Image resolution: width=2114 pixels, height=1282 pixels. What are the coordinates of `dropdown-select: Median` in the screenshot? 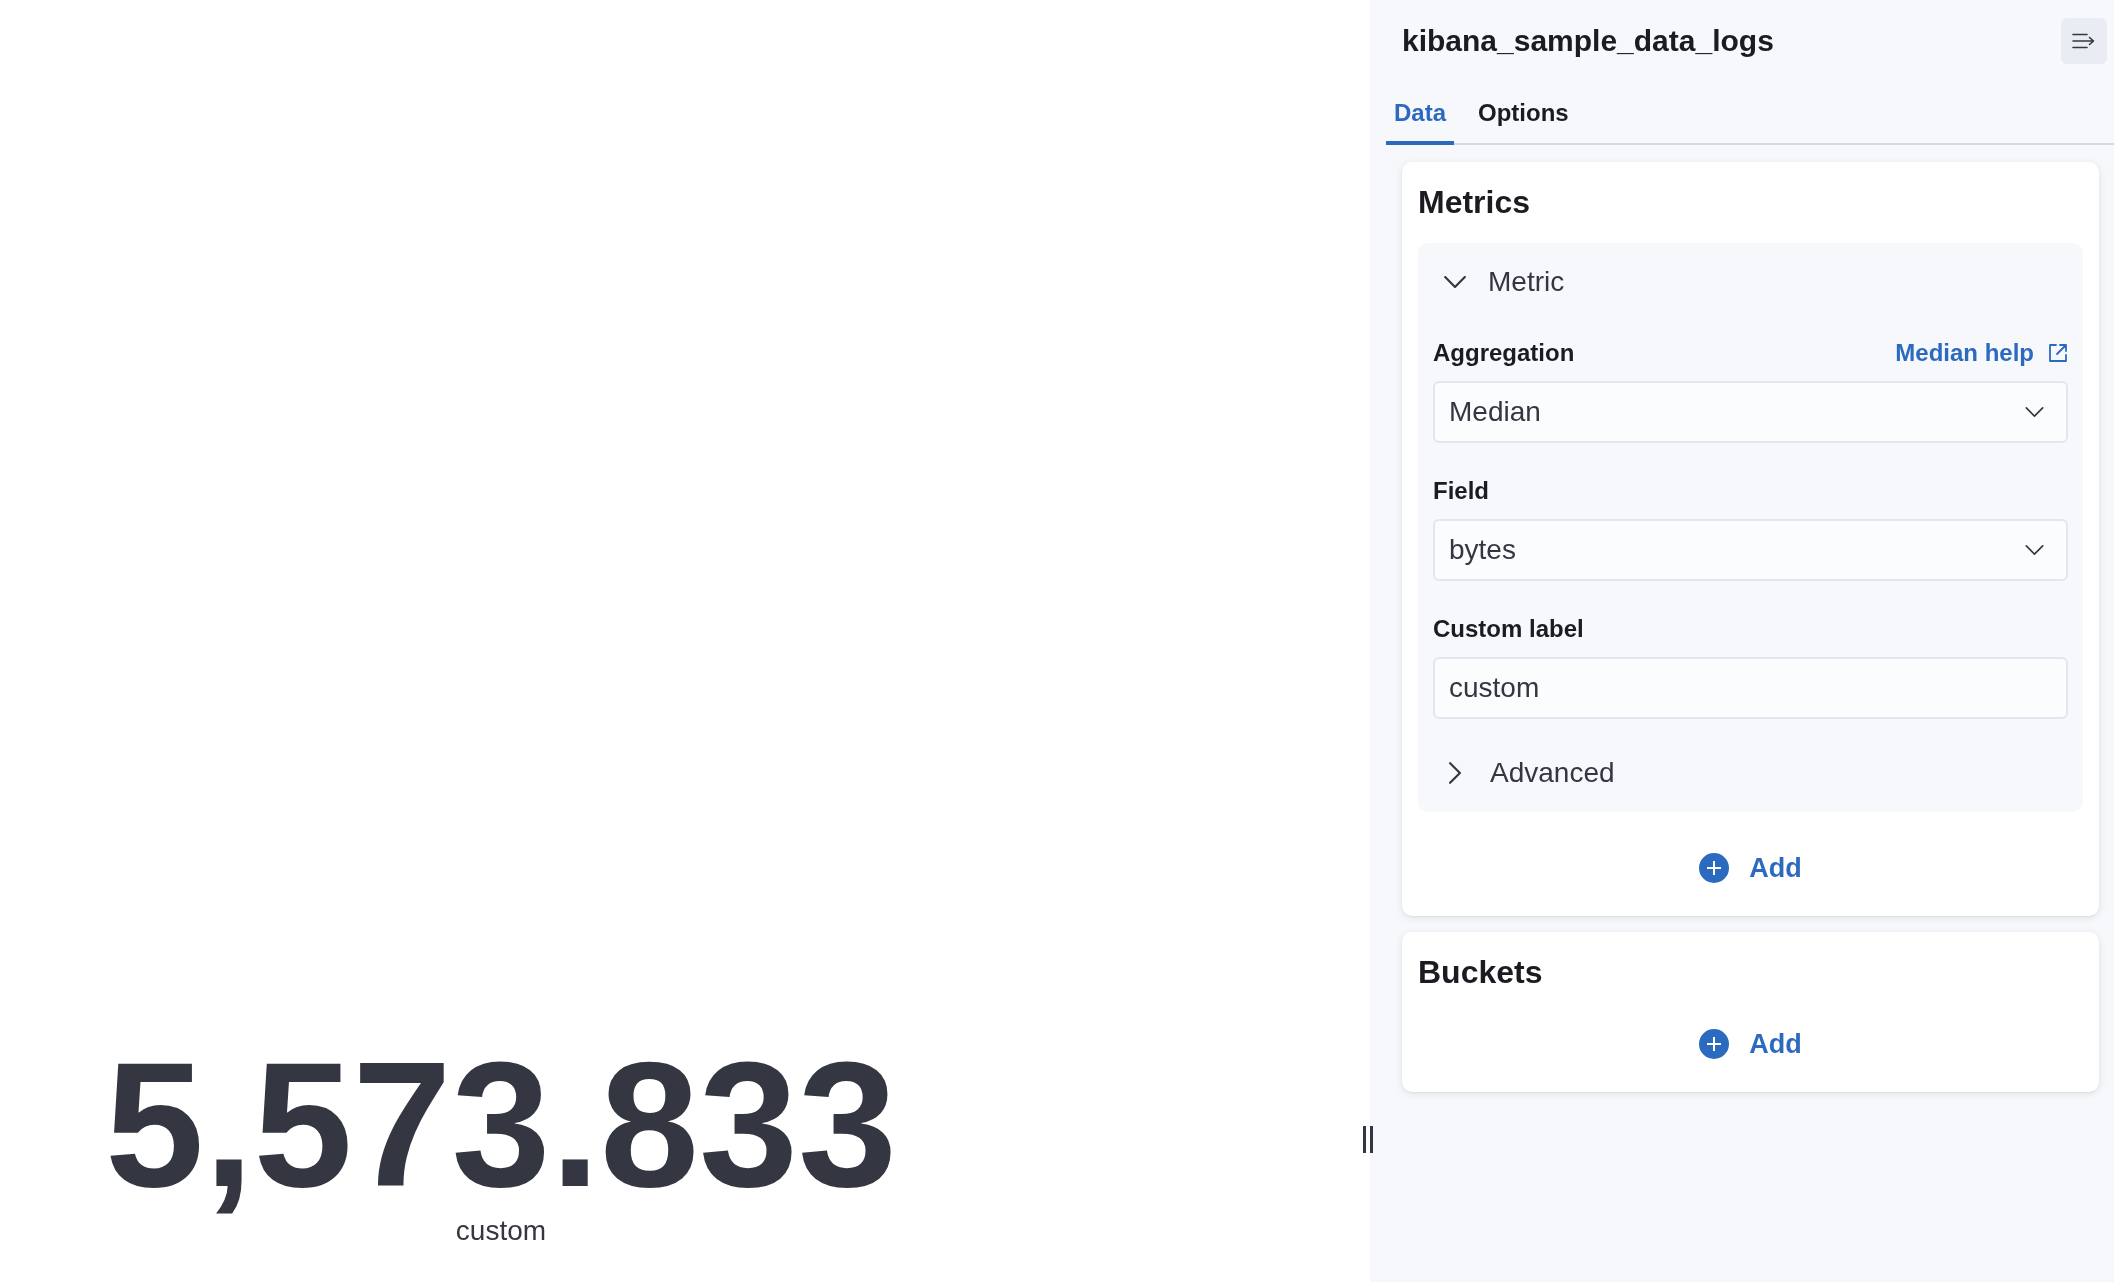 It's located at (1750, 412).